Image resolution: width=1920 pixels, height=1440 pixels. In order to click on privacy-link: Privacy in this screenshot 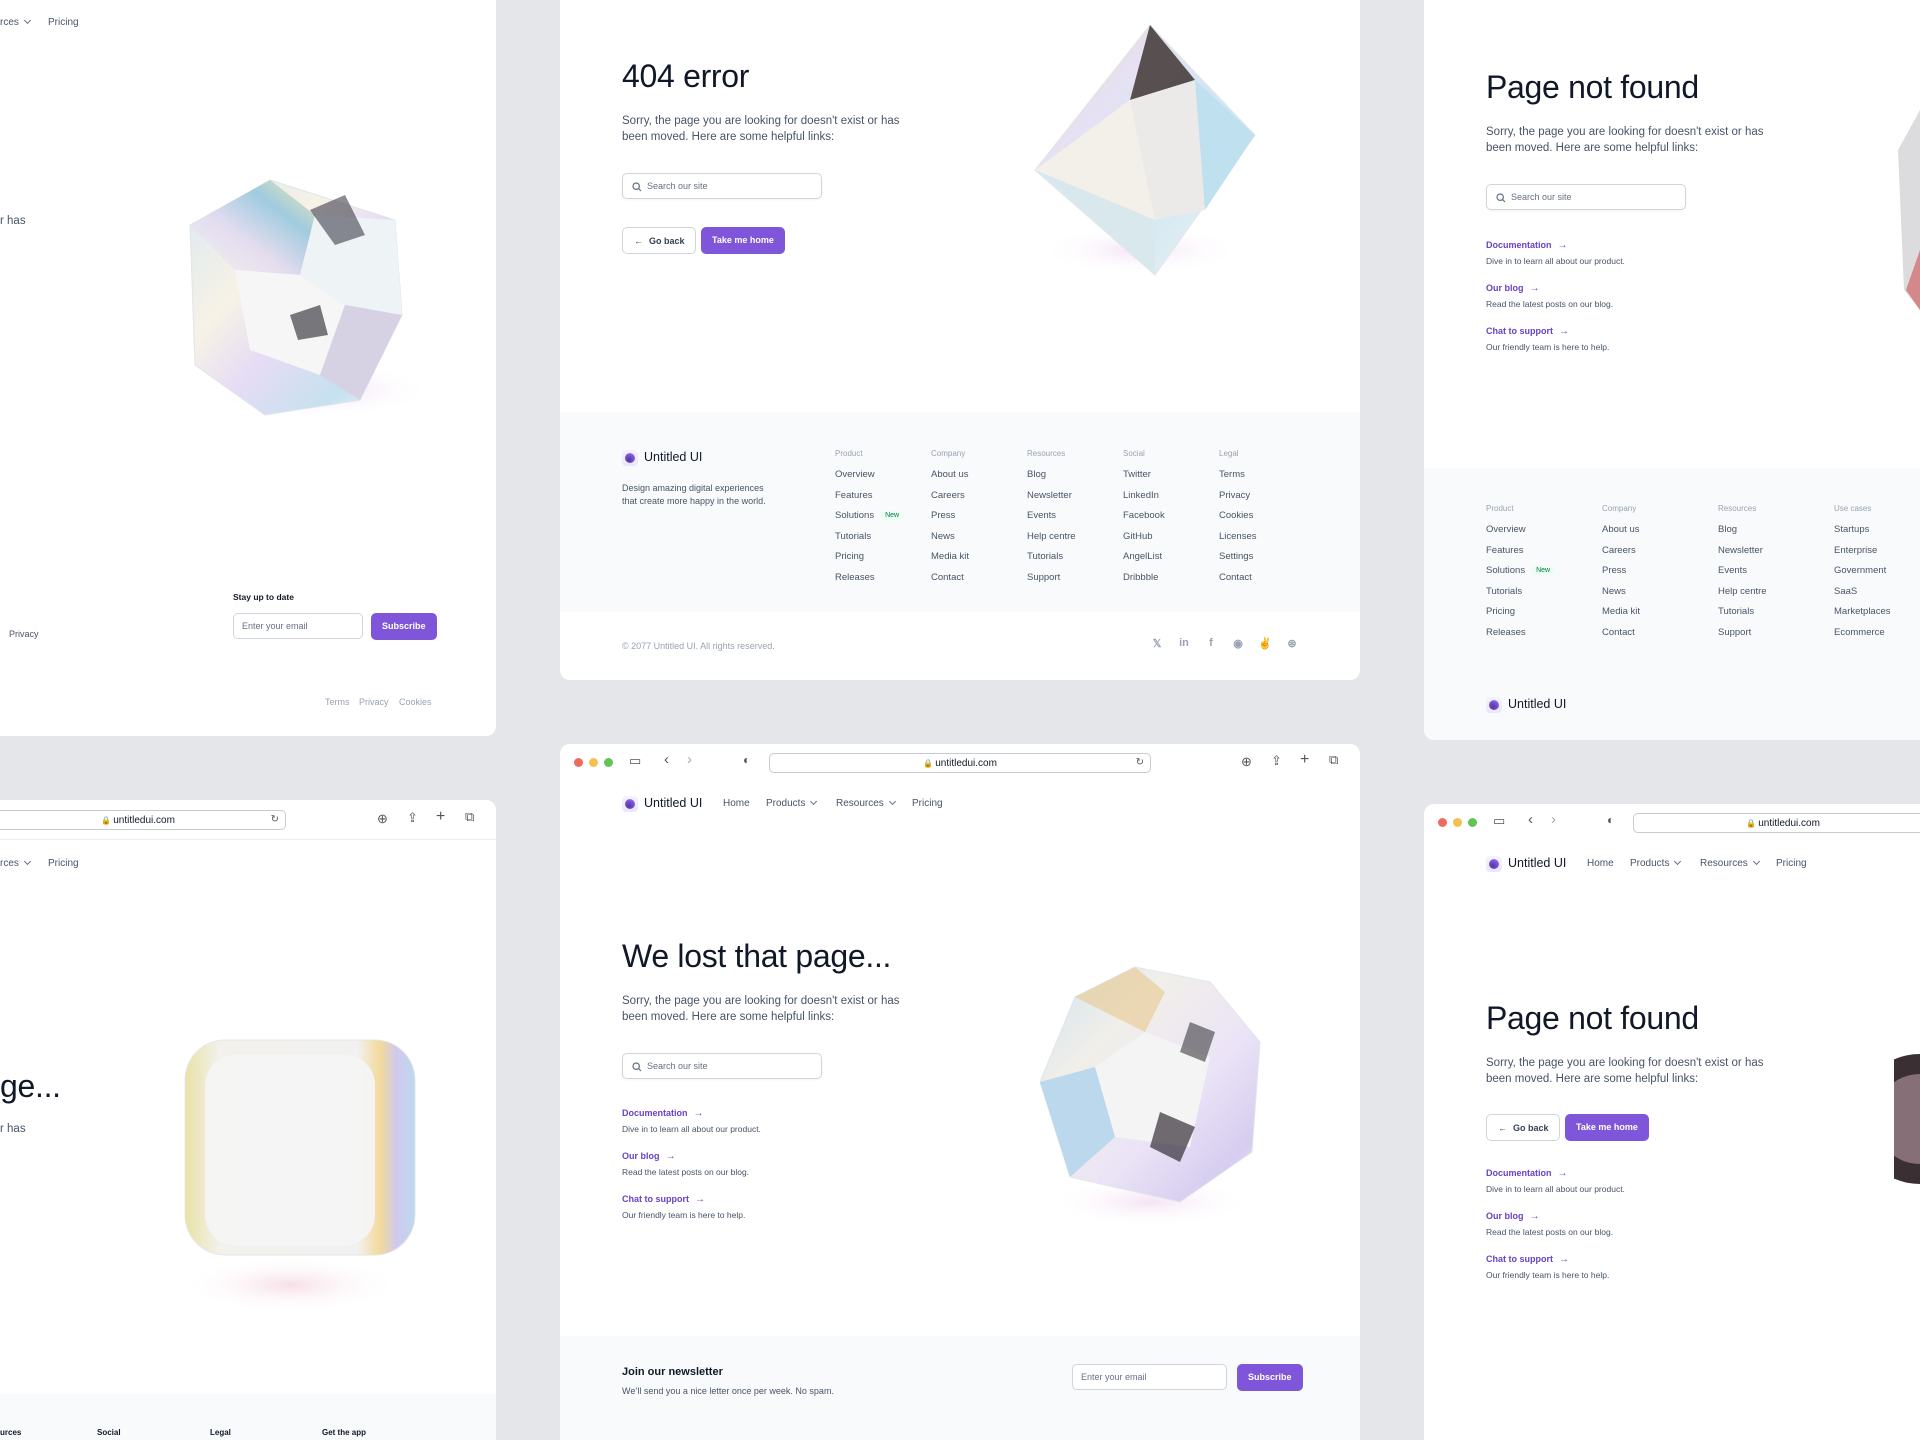, I will do `click(24, 634)`.